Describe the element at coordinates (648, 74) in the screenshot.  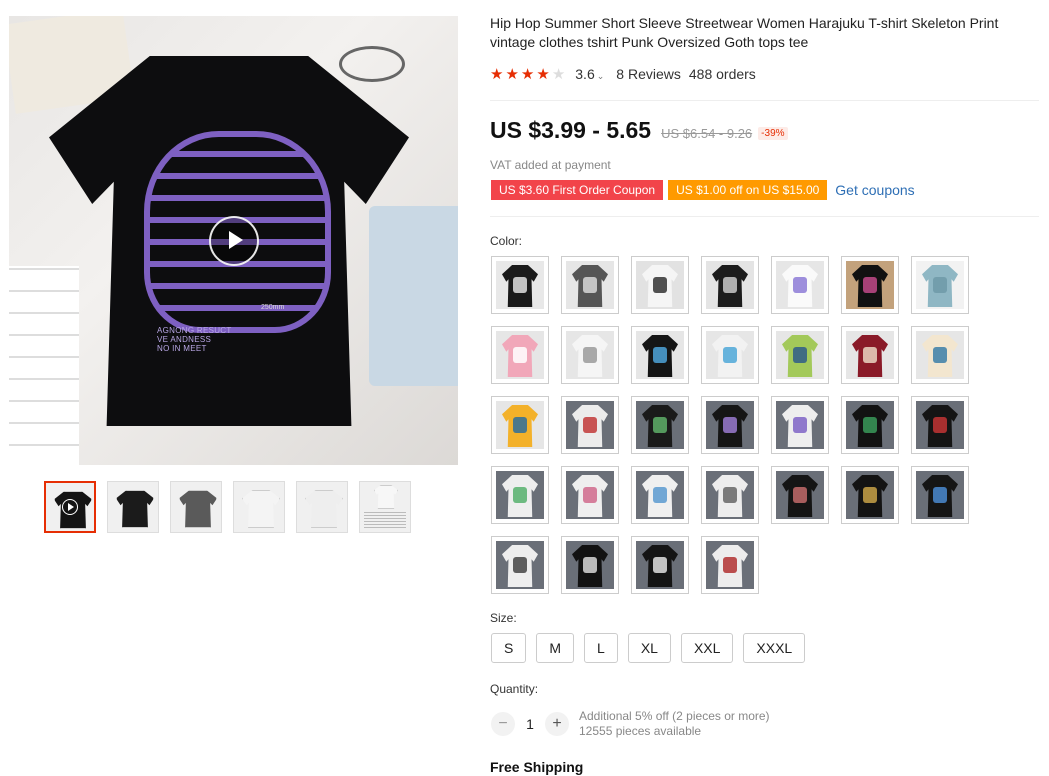
I see `reviews-link: 8 Reviews` at that location.